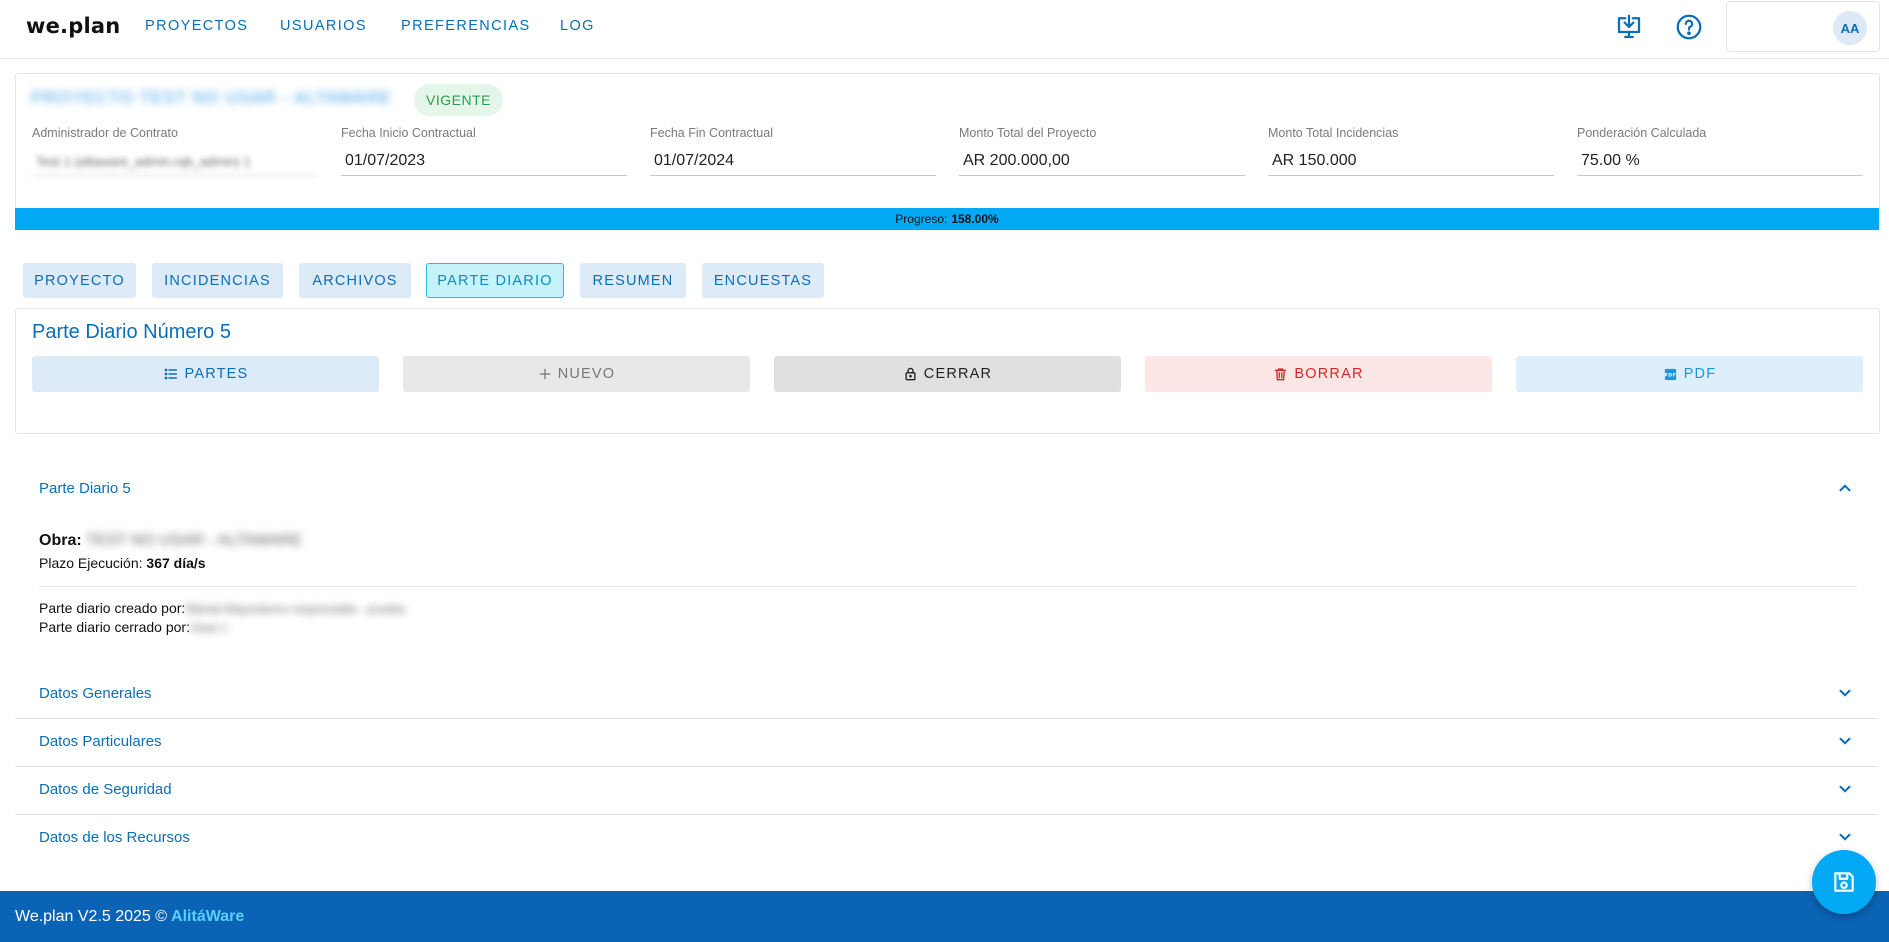  I want to click on field-value: 01/07/2024, so click(793, 162).